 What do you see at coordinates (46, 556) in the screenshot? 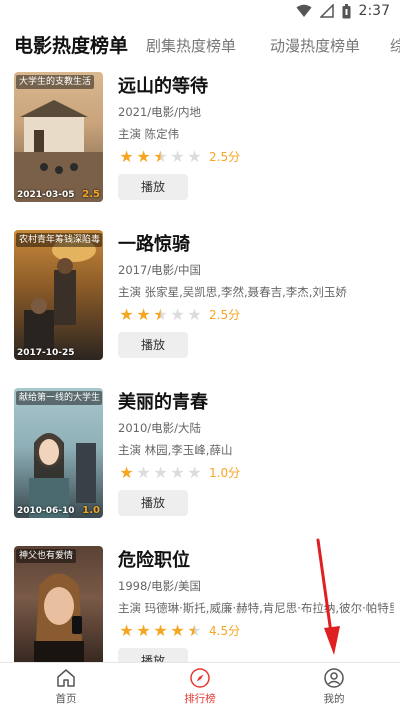
I see `poster-tag: 神父也有爱情` at bounding box center [46, 556].